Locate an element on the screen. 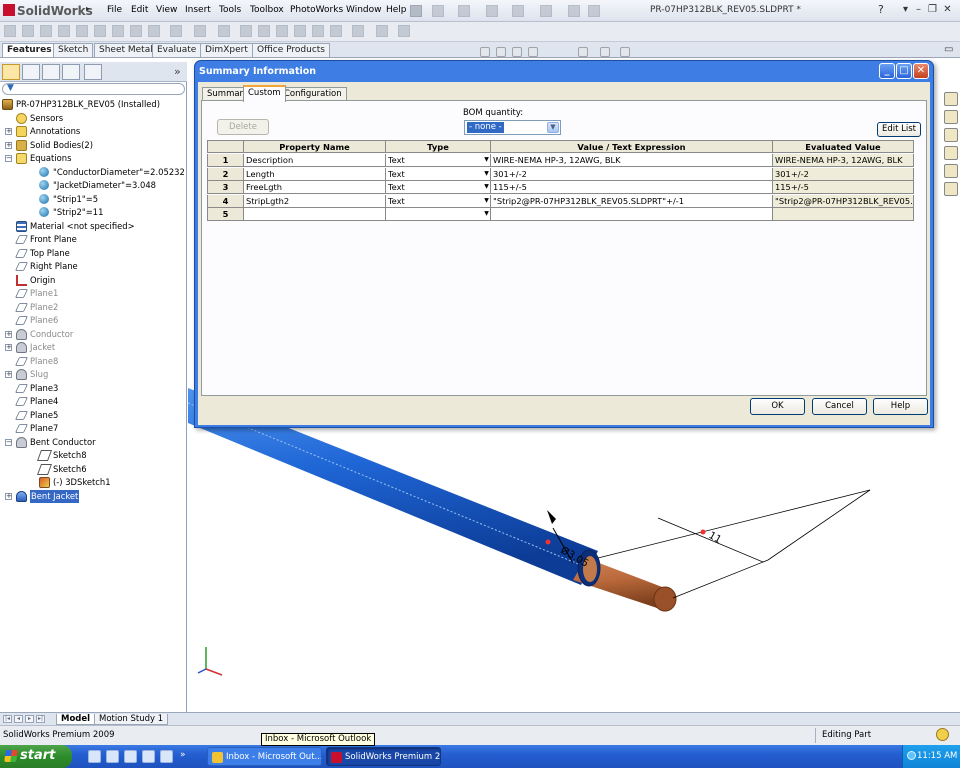  help-icon: ? is located at coordinates (881, 9).